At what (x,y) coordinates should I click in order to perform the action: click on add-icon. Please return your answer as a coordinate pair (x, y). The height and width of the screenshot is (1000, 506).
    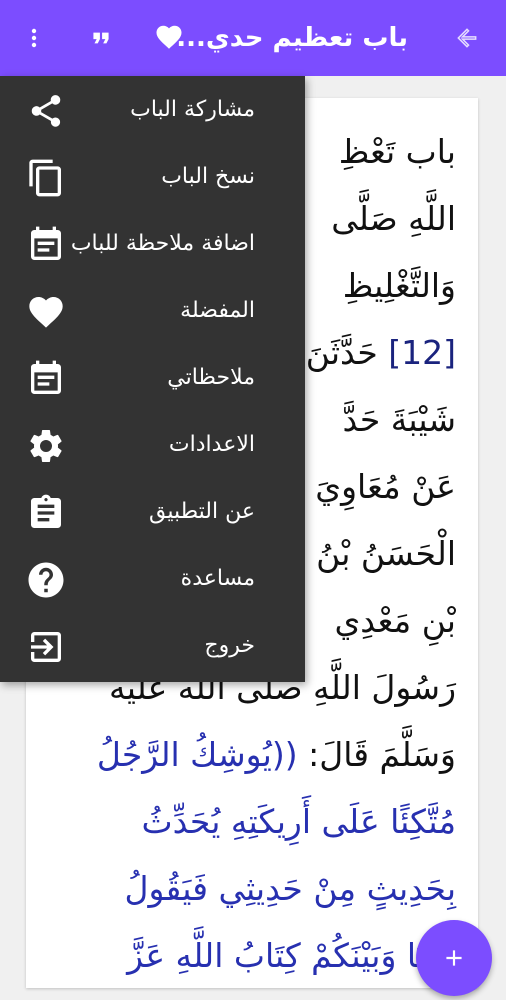
    Looking at the image, I should click on (454, 958).